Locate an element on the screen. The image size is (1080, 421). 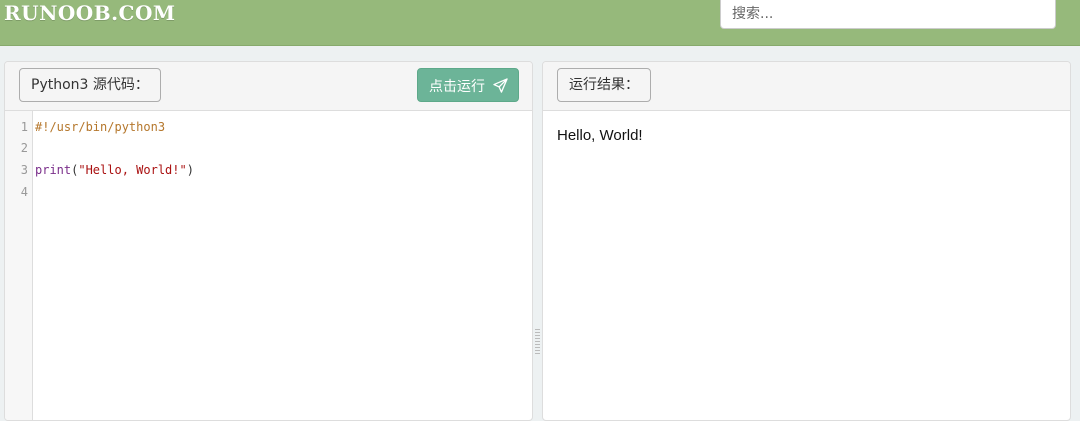
run-button: 点击运行 is located at coordinates (468, 85).